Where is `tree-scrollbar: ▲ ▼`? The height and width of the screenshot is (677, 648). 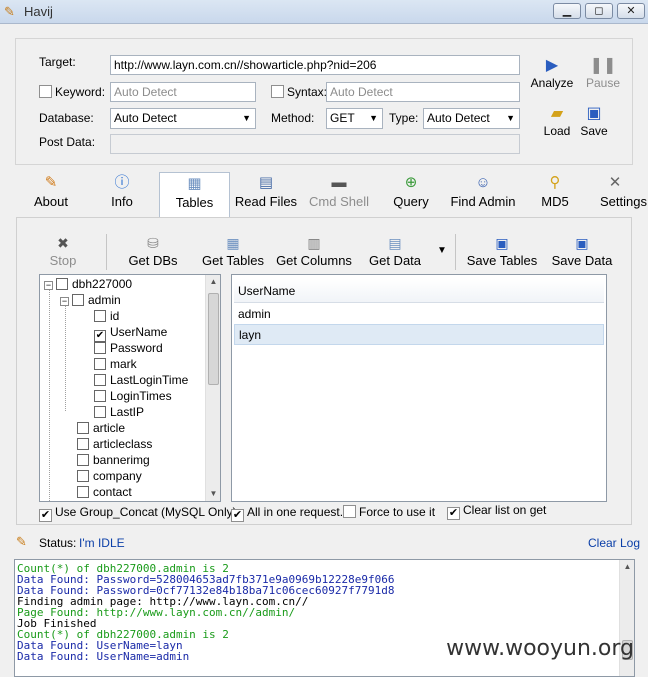
tree-scrollbar: ▲ ▼ is located at coordinates (212, 388).